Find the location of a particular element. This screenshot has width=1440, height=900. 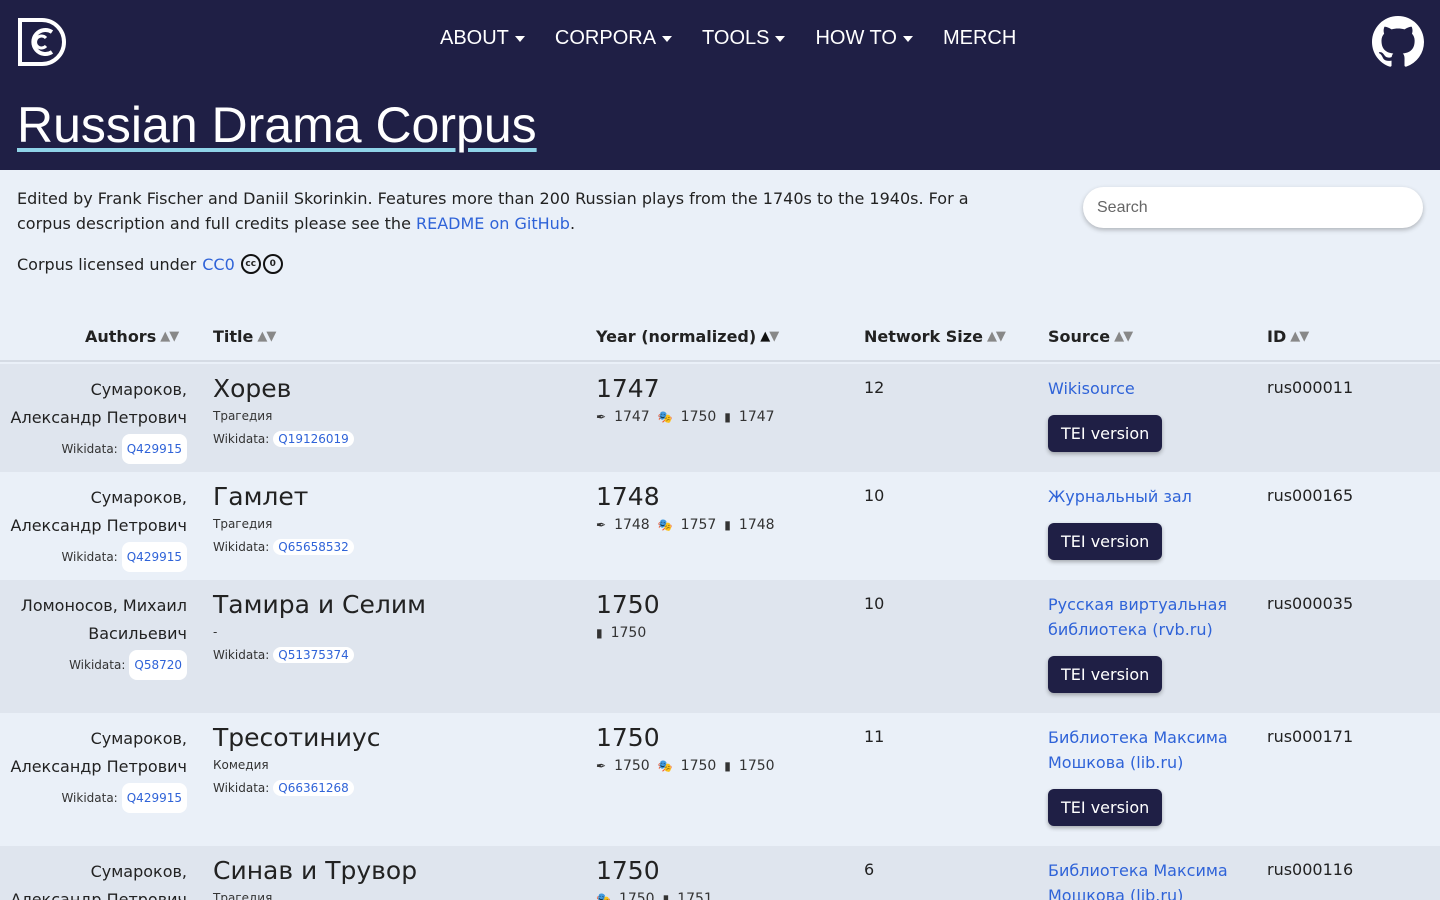

source-cell: Wikisource TEI version is located at coordinates (1148, 414).